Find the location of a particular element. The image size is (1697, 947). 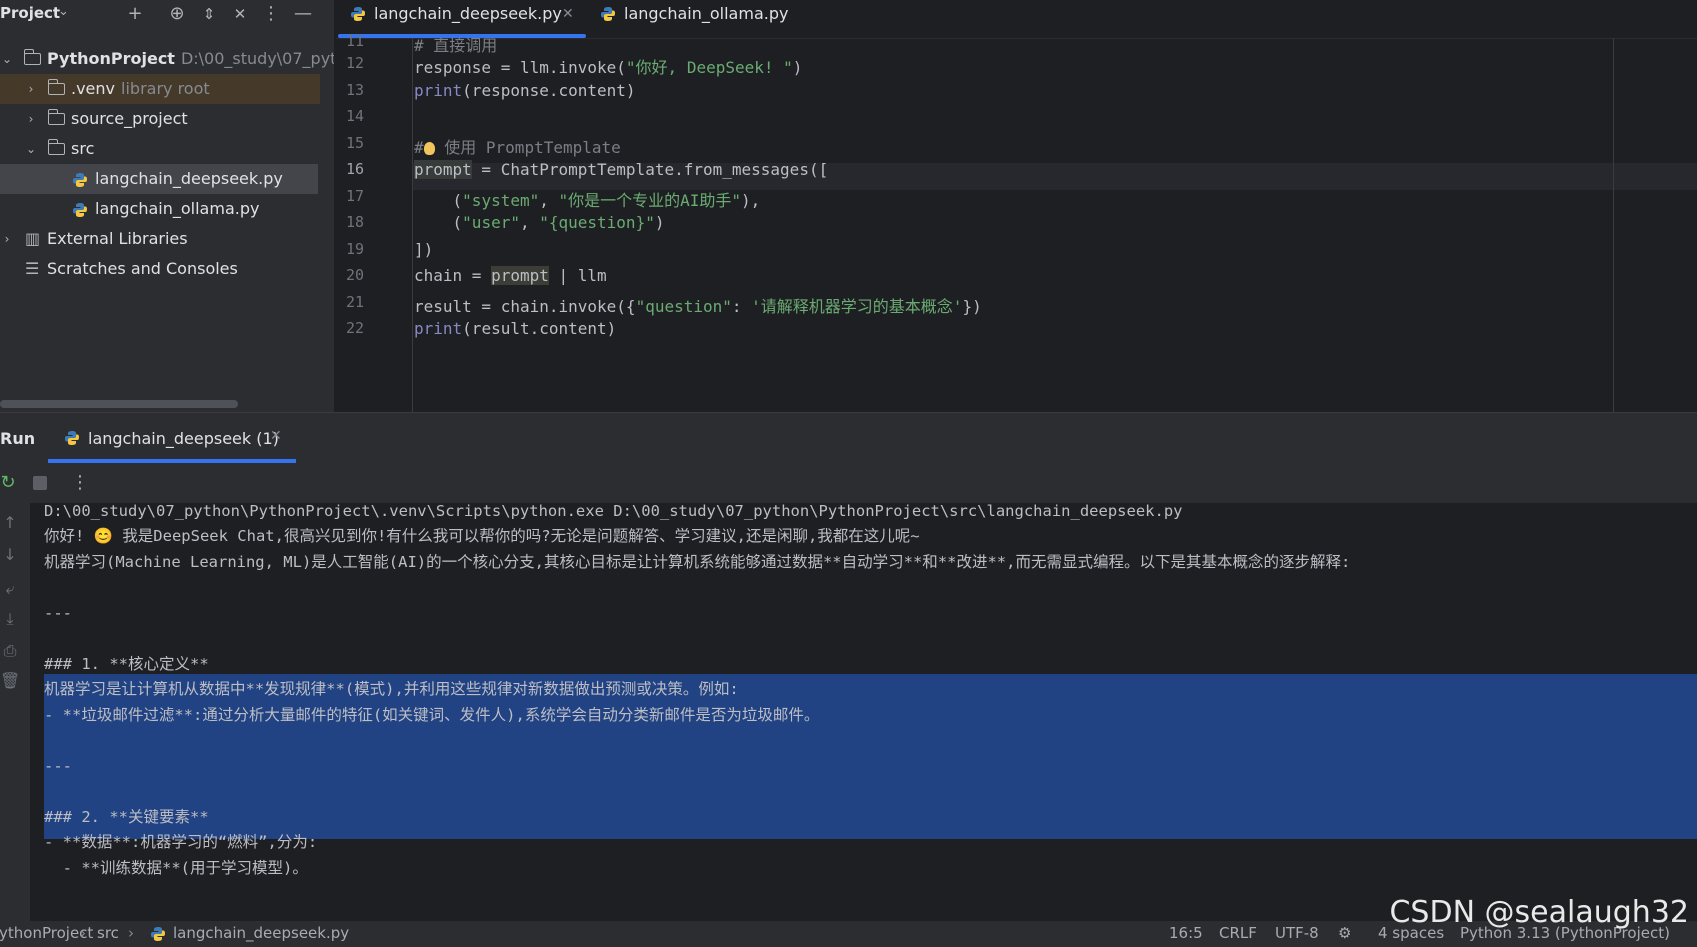

console-line: ### 1. **核心定义** is located at coordinates (126, 664).